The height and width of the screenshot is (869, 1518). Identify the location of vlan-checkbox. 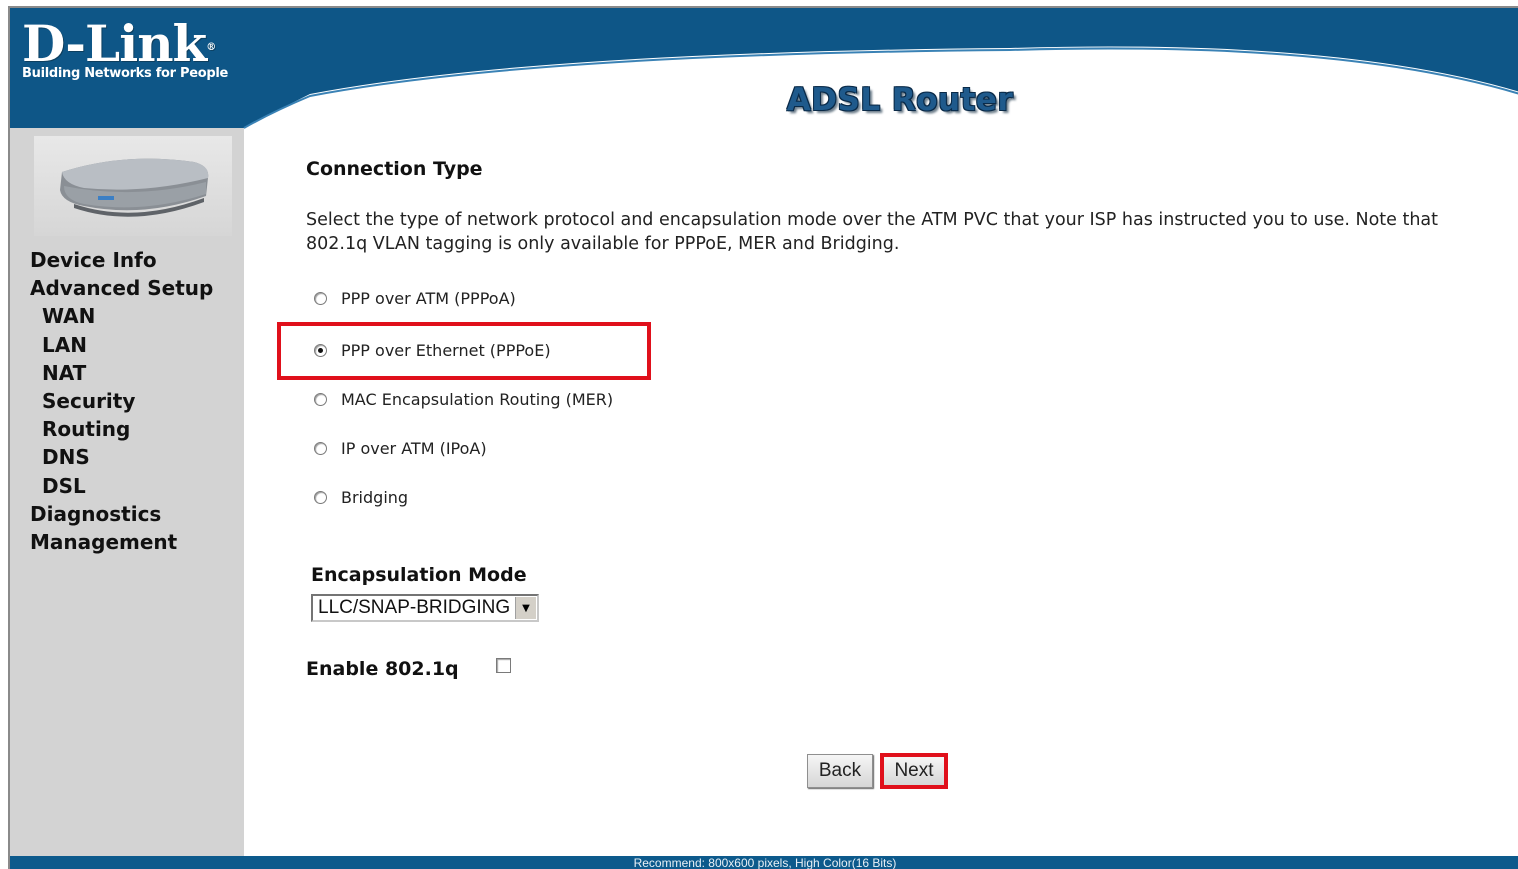
(503, 665).